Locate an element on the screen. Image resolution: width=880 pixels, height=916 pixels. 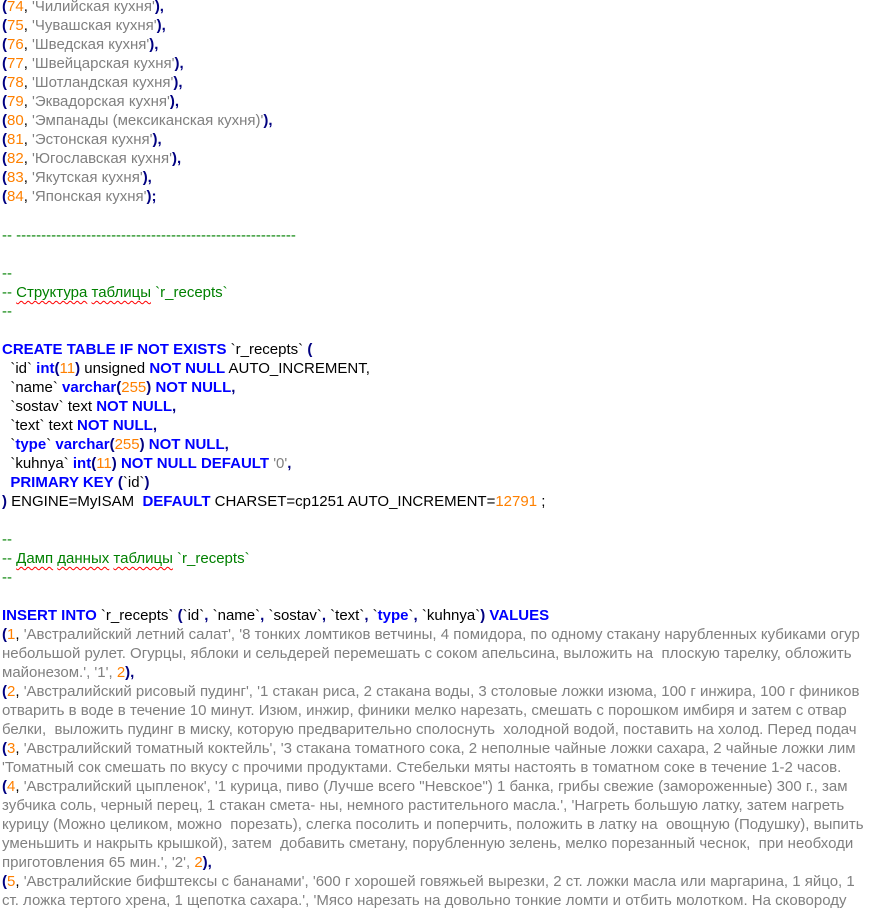
row-string: 'Югославская кухня' is located at coordinates (102, 158).